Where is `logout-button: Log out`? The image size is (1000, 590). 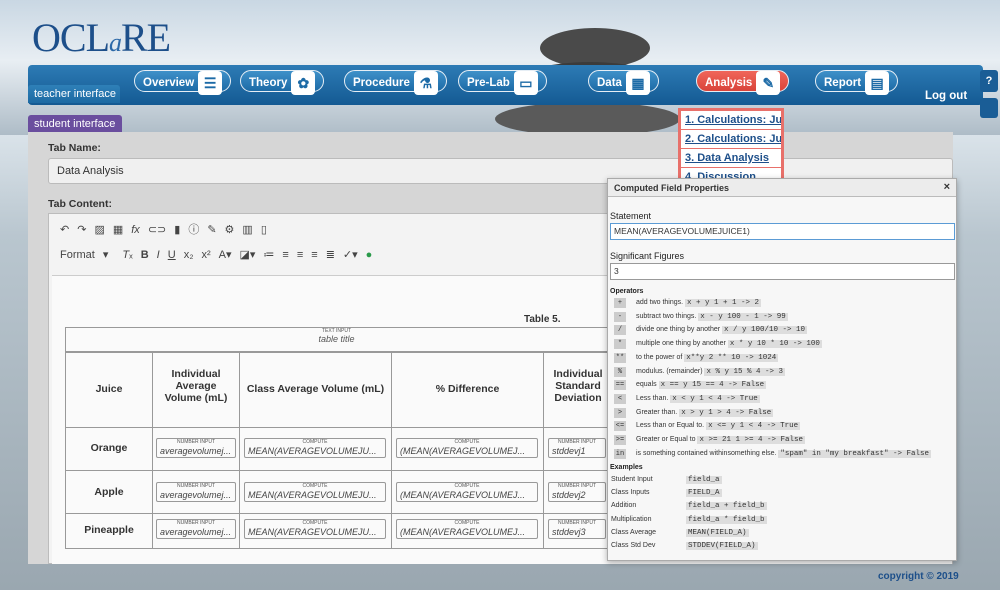
logout-button: Log out is located at coordinates (946, 96).